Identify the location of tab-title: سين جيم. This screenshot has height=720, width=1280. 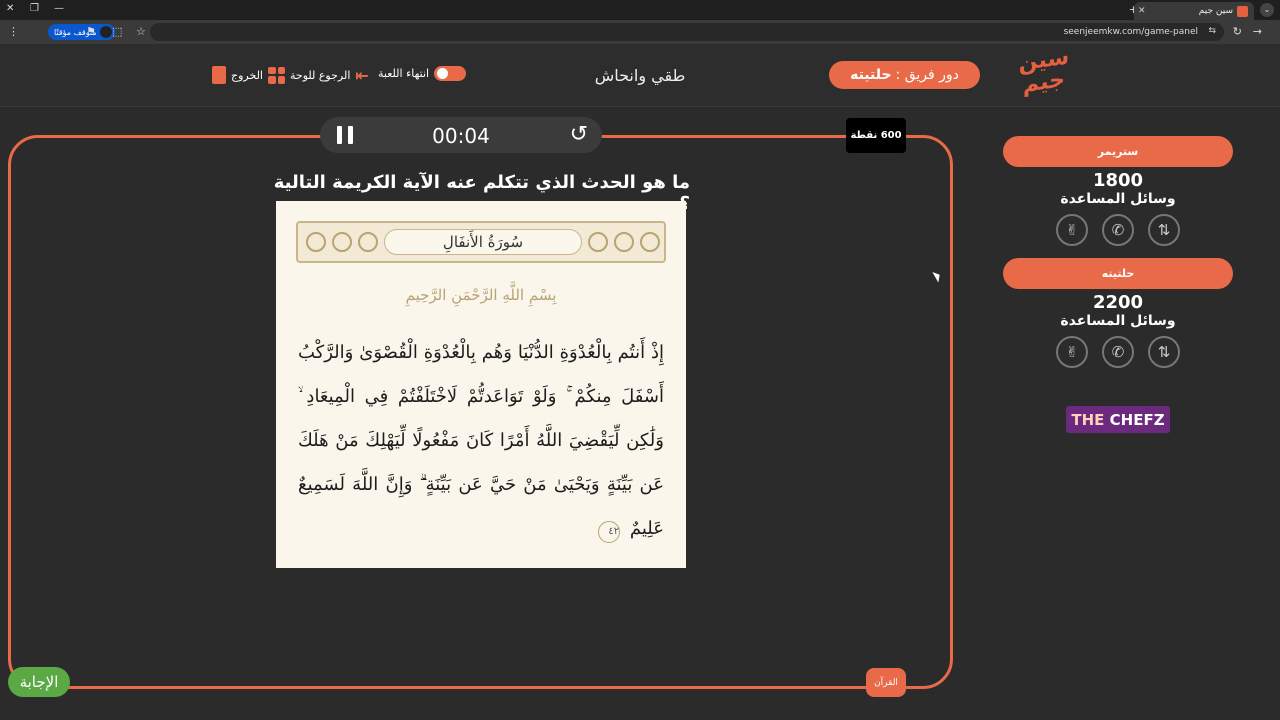
(1215, 11).